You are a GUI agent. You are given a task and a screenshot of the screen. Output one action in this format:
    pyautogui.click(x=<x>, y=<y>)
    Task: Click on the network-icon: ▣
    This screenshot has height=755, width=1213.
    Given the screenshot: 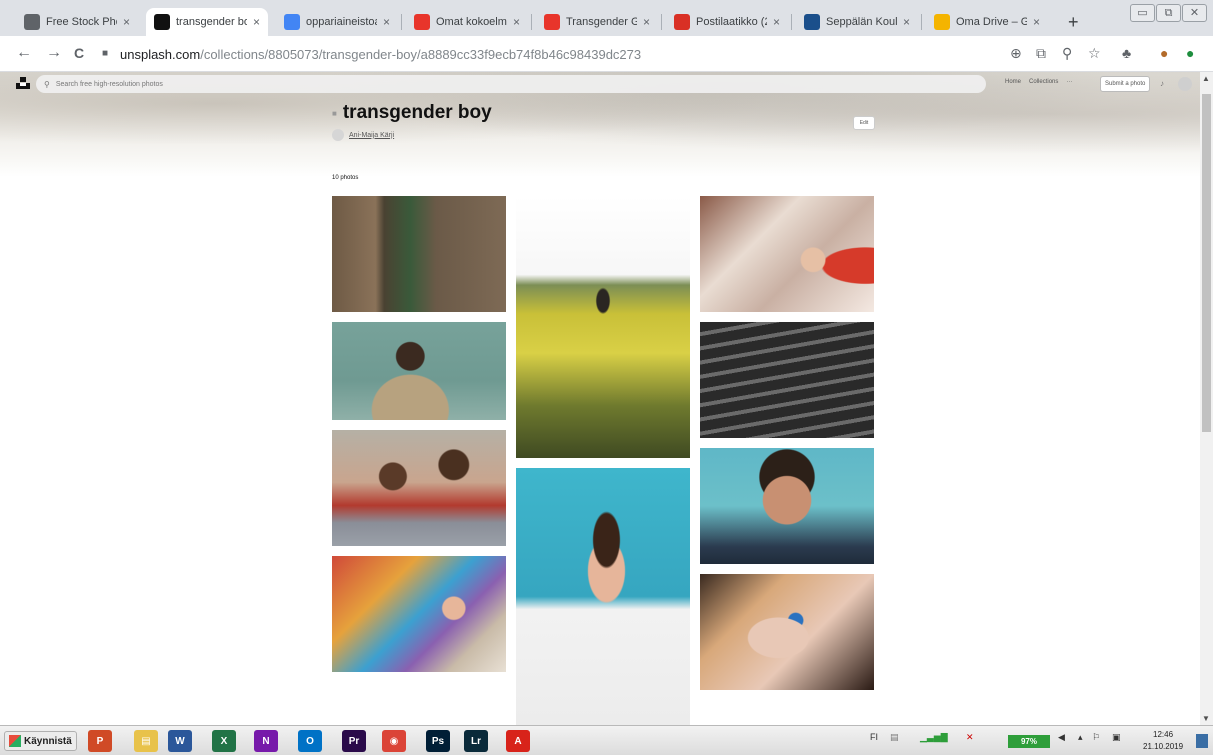 What is the action you would take?
    pyautogui.click(x=1116, y=737)
    